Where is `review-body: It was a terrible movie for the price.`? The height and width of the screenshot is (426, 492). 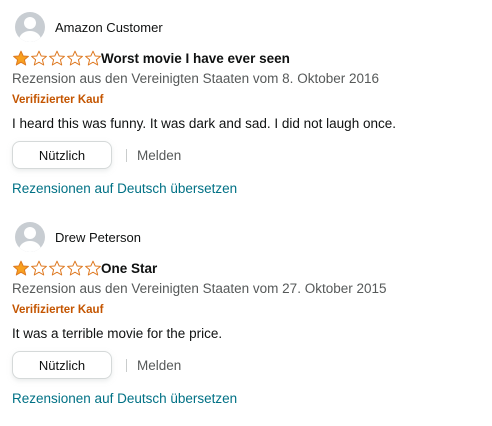
review-body: It was a terrible movie for the price. is located at coordinates (117, 333).